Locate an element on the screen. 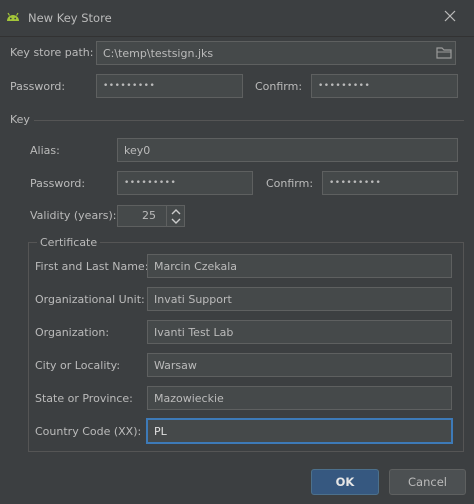  state-label: State or Province: is located at coordinates (84, 398).